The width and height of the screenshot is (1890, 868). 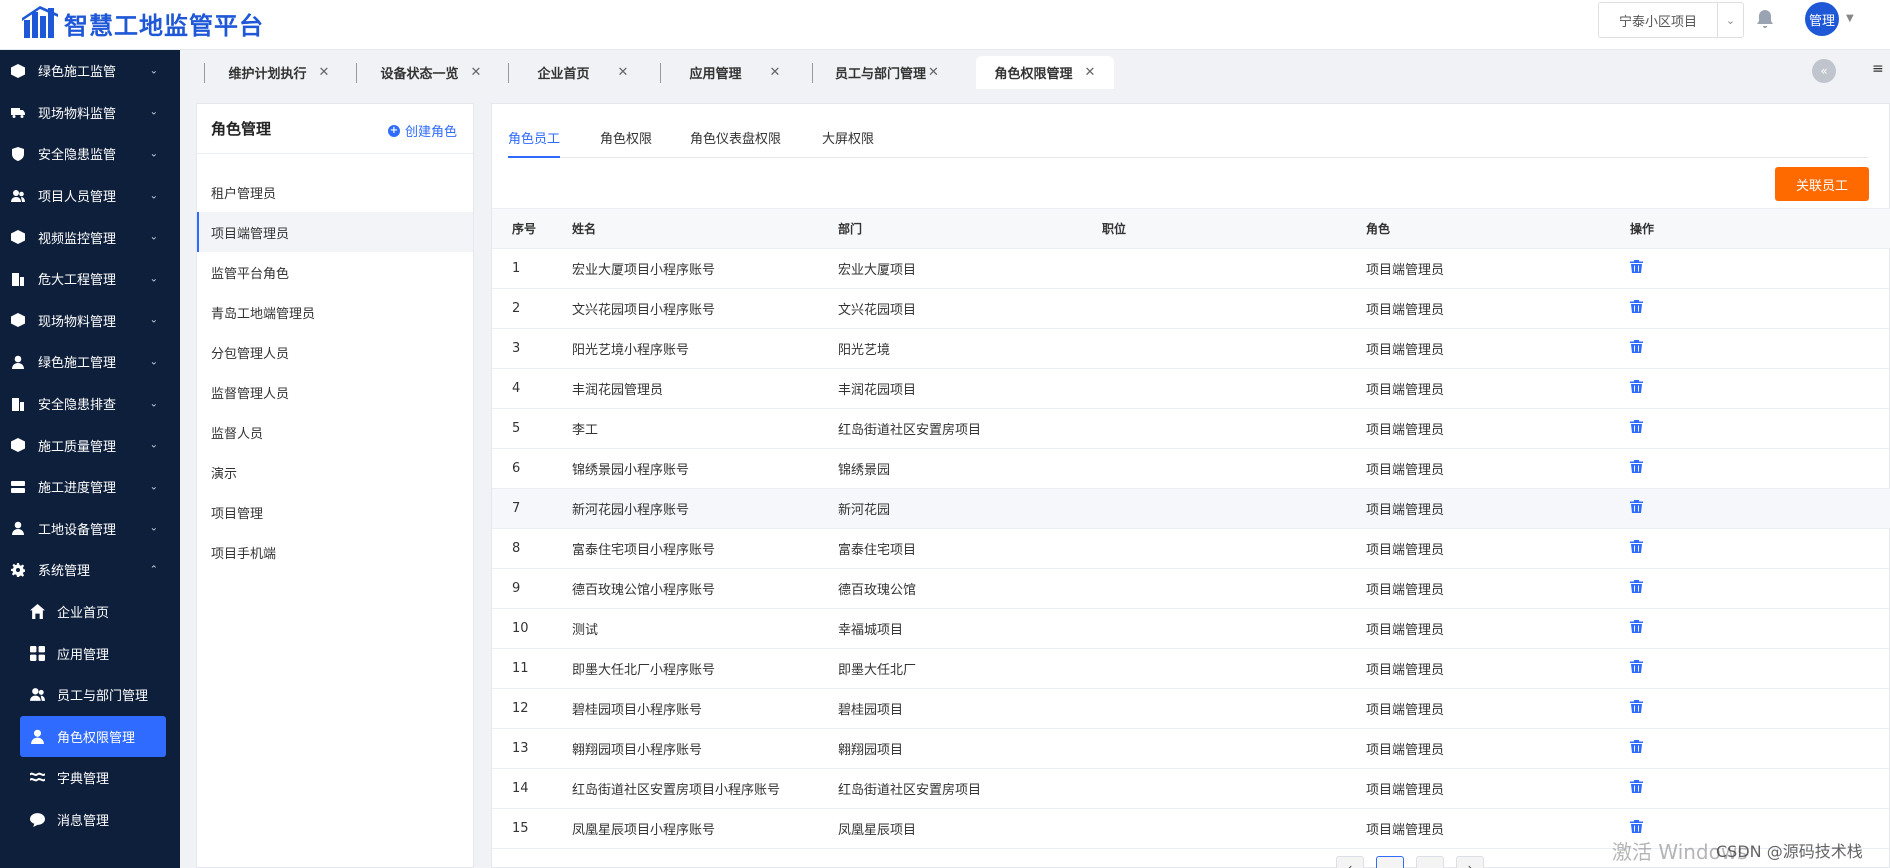 I want to click on table-row: 11 即墨大任北厂小程序账号 即墨大任北厂 项目端管理员, so click(x=1191, y=668).